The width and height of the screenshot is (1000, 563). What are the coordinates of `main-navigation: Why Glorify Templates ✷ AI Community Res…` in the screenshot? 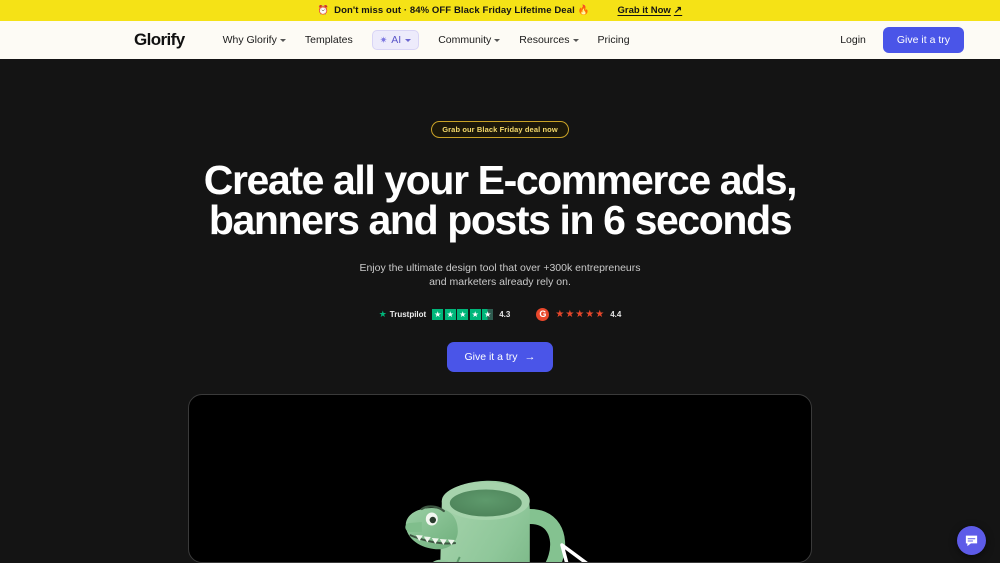 It's located at (426, 40).